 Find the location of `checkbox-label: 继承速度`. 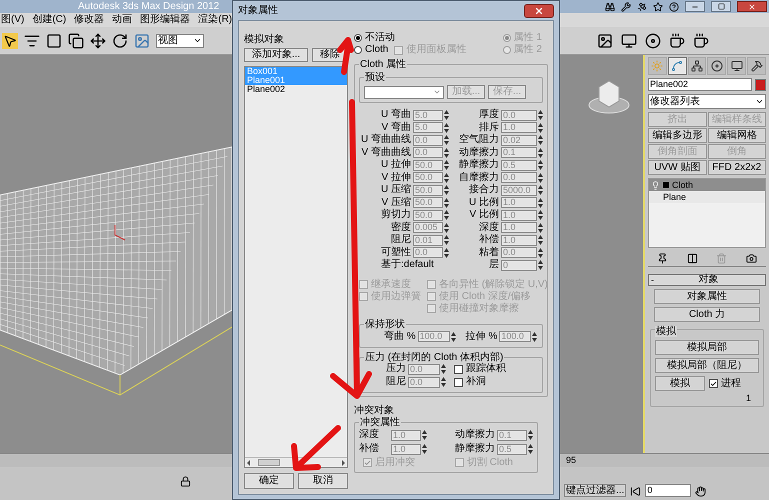

checkbox-label: 继承速度 is located at coordinates (391, 285).